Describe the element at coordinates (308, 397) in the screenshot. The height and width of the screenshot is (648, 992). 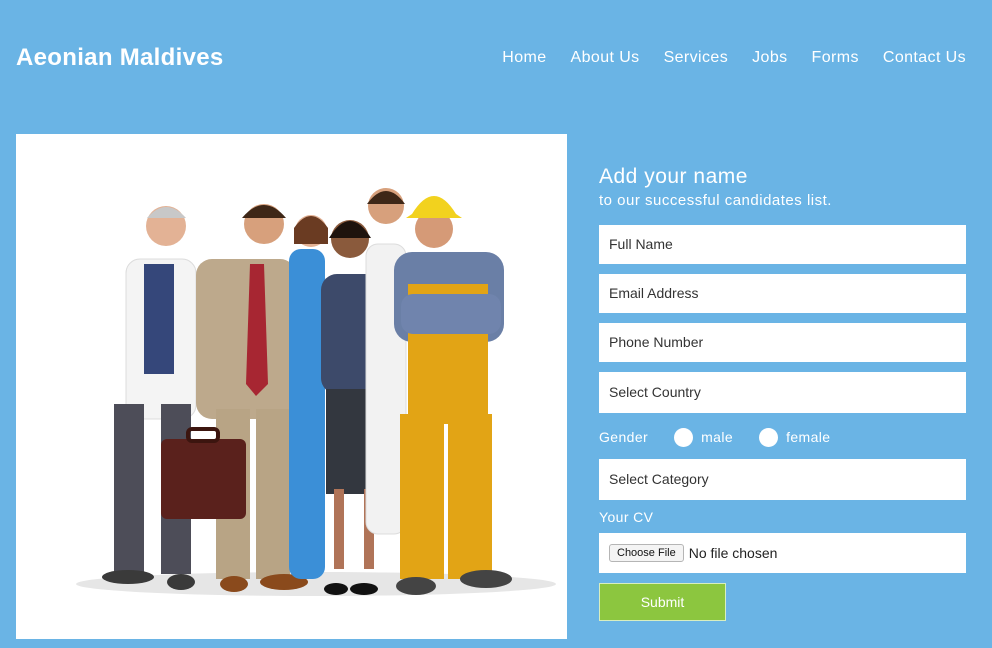
I see `nurse-figure` at that location.